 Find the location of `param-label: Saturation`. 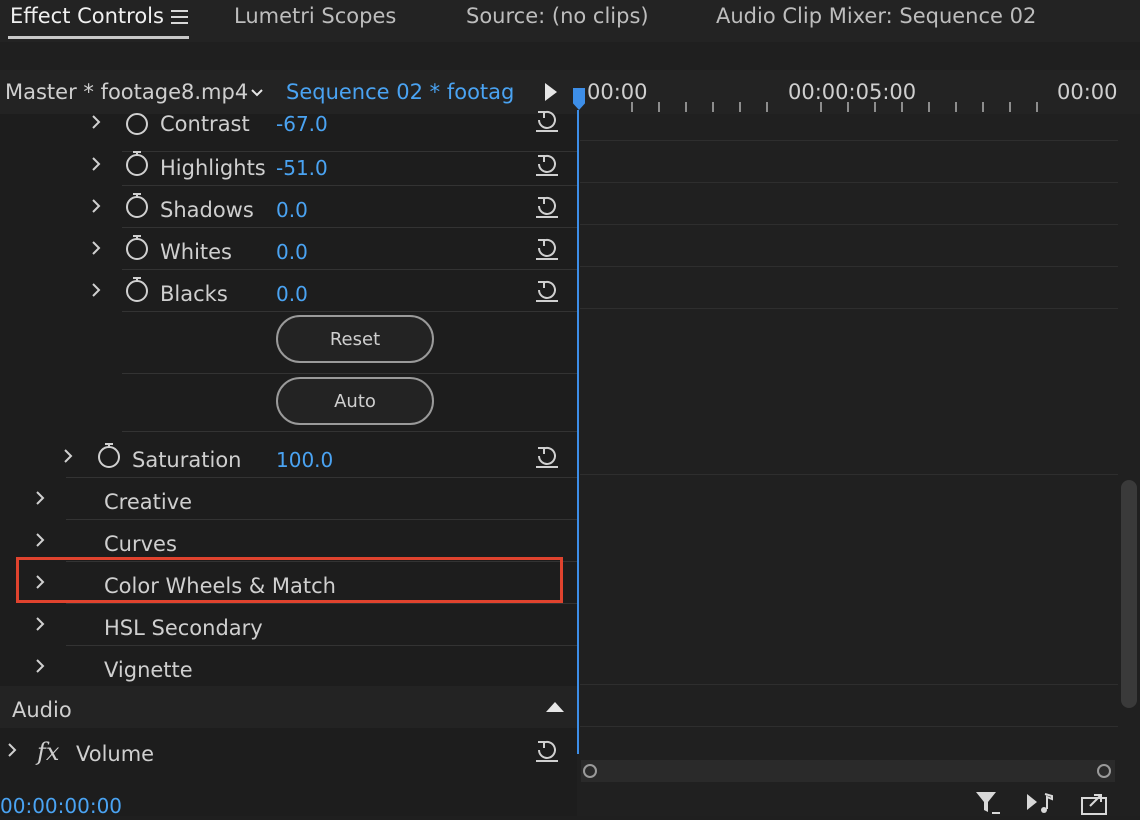

param-label: Saturation is located at coordinates (187, 460).